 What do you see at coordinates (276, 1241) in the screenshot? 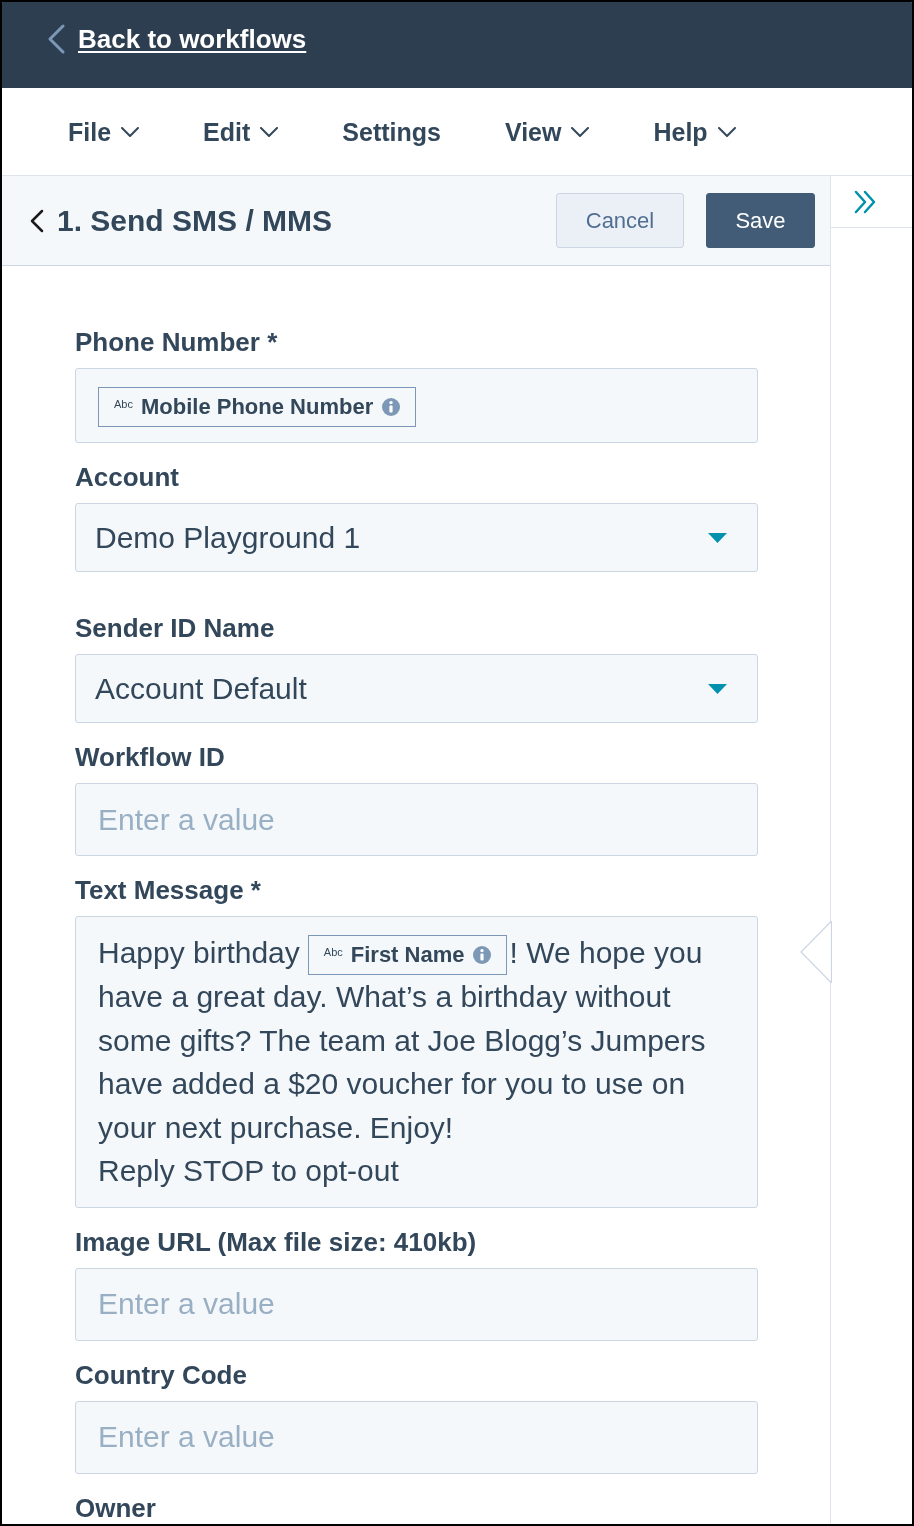
I see `field-label: Image URL (Max file size: 410kb)` at bounding box center [276, 1241].